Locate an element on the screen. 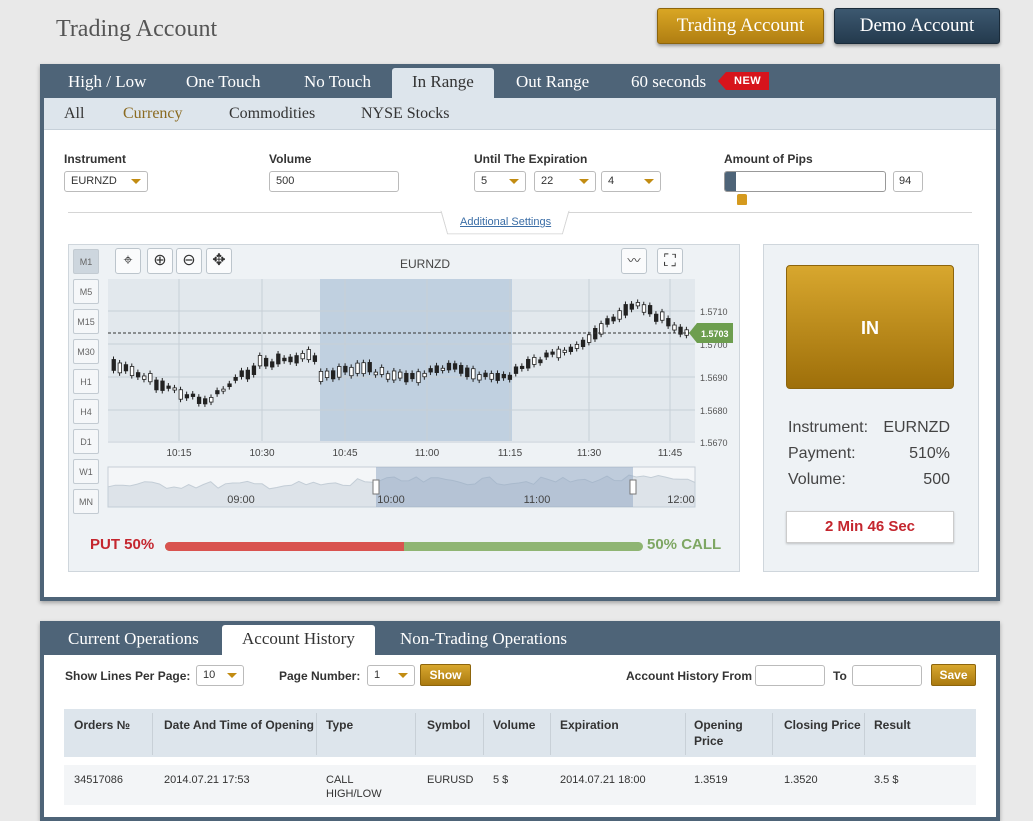 This screenshot has width=1033, height=821. cell-symbol: EURUSD is located at coordinates (450, 780).